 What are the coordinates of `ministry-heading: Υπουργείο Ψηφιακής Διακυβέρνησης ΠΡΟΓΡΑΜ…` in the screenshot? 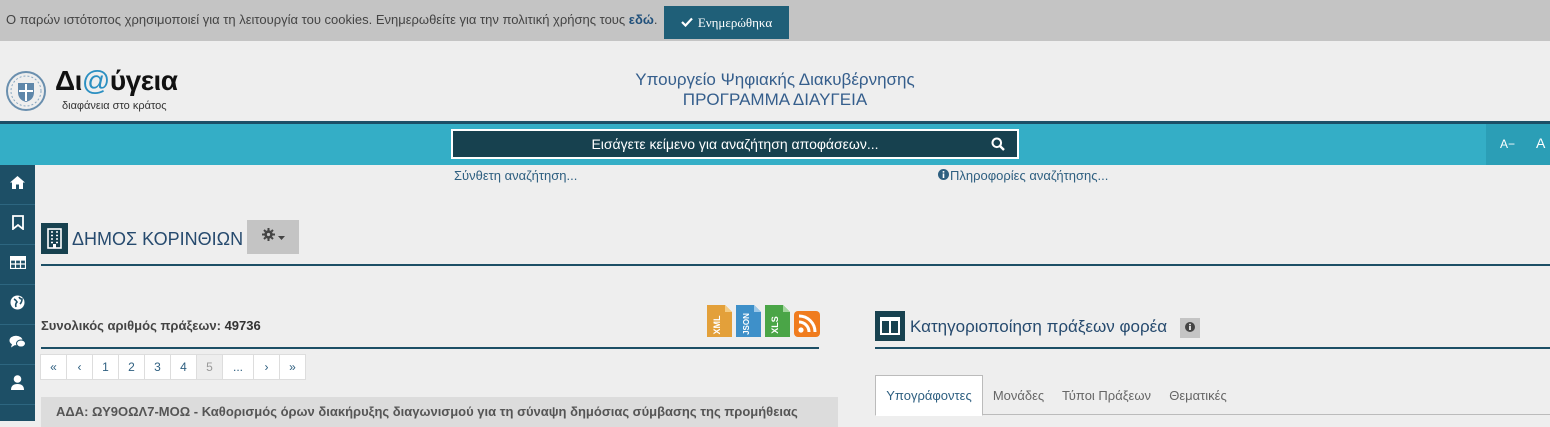 It's located at (775, 90).